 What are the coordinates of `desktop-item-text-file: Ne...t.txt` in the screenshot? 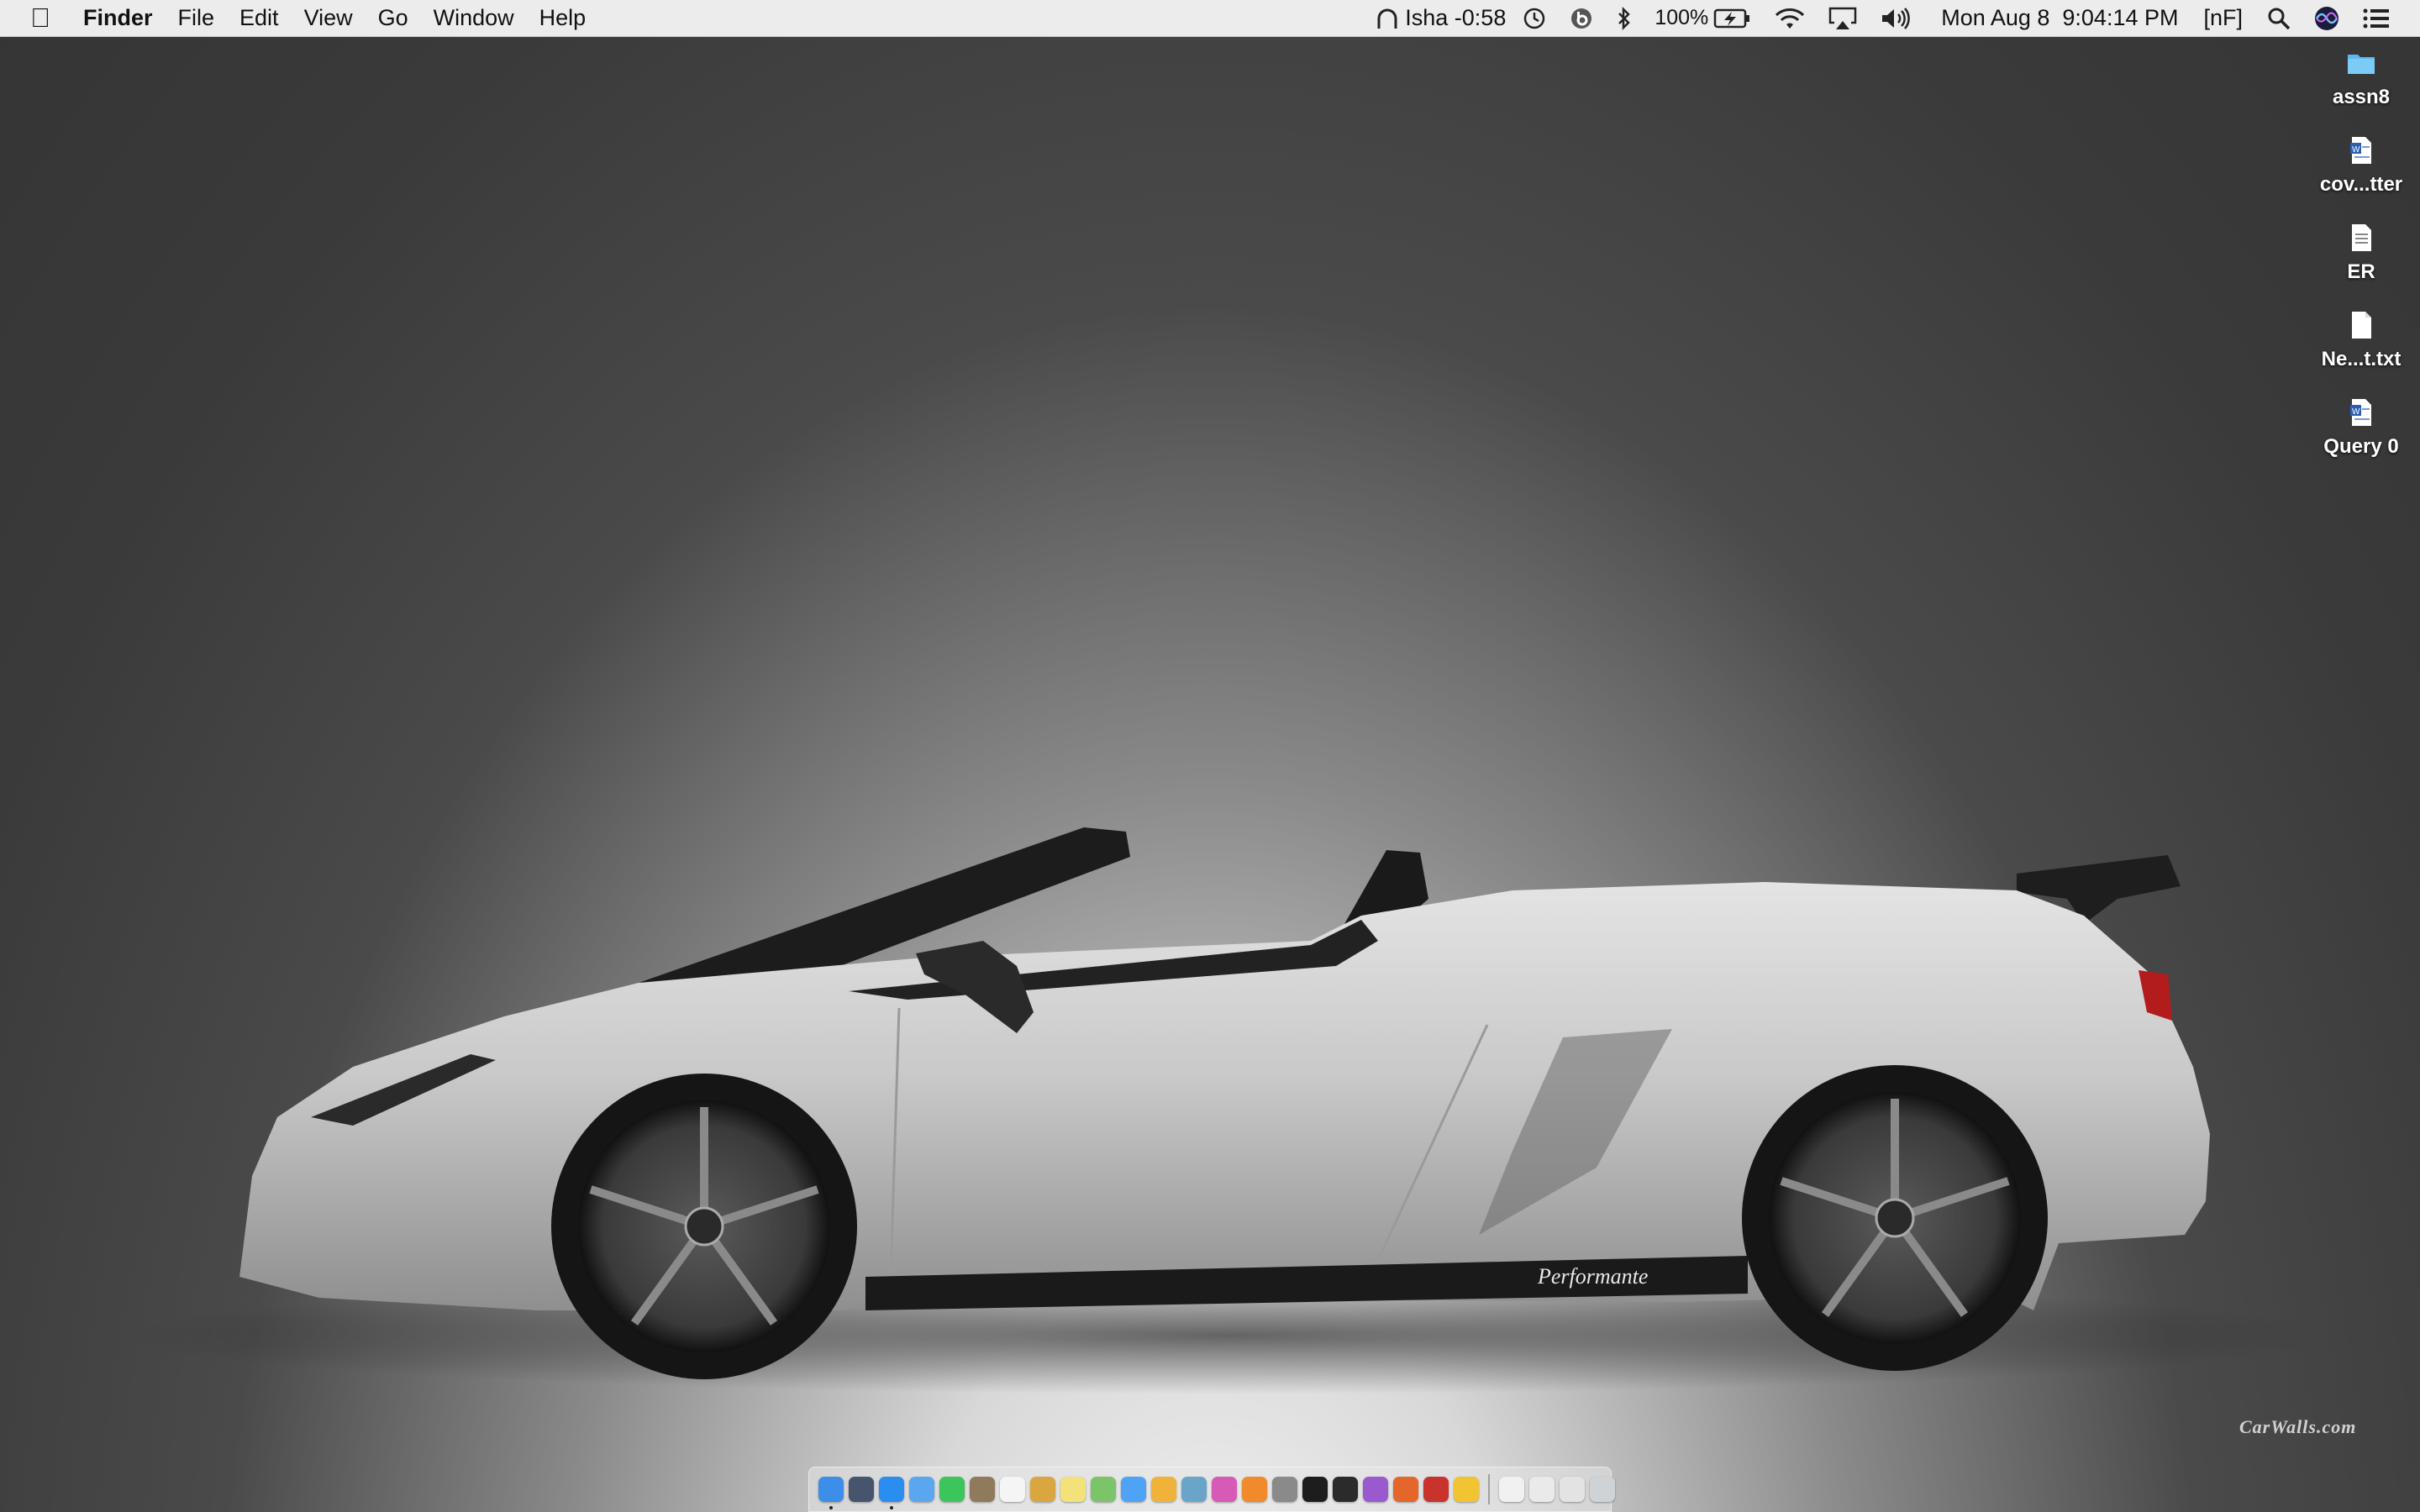 It's located at (2361, 340).